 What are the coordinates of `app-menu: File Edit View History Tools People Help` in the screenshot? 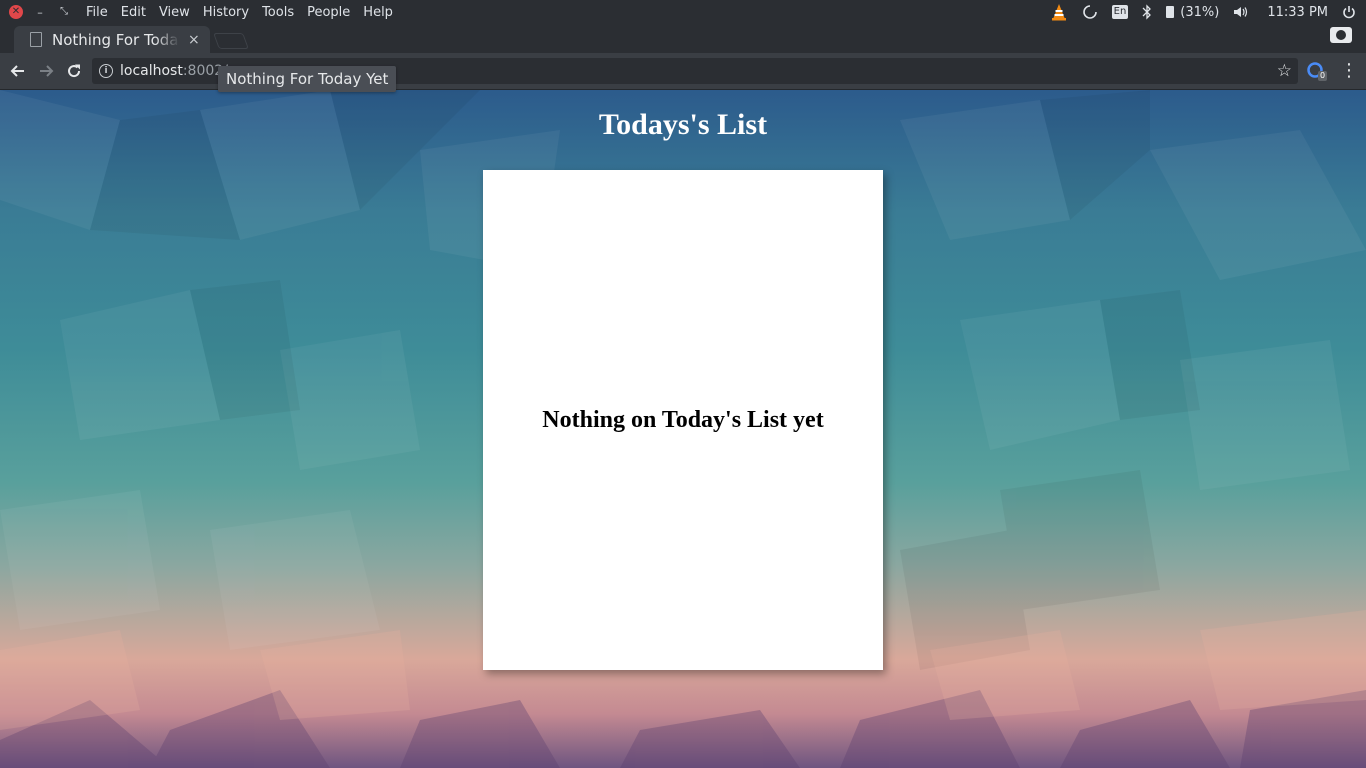 It's located at (246, 12).